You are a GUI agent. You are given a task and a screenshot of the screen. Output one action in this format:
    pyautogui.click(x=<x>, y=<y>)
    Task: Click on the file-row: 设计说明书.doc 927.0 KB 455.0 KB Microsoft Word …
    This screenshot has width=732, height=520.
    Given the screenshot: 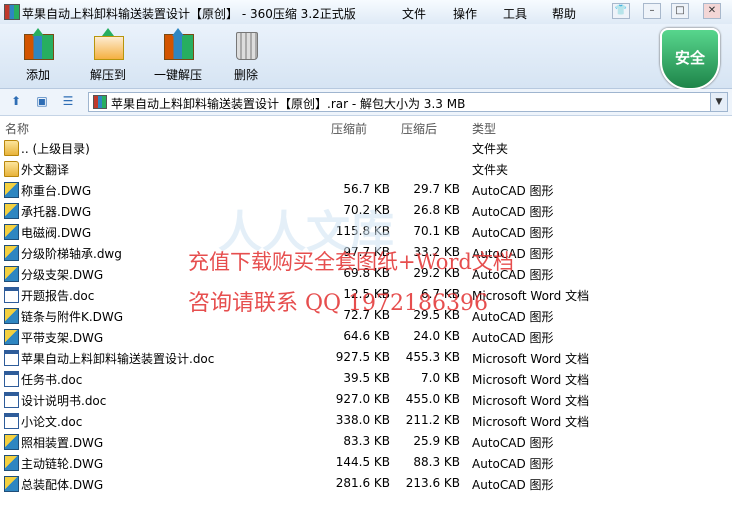 What is the action you would take?
    pyautogui.click(x=366, y=399)
    